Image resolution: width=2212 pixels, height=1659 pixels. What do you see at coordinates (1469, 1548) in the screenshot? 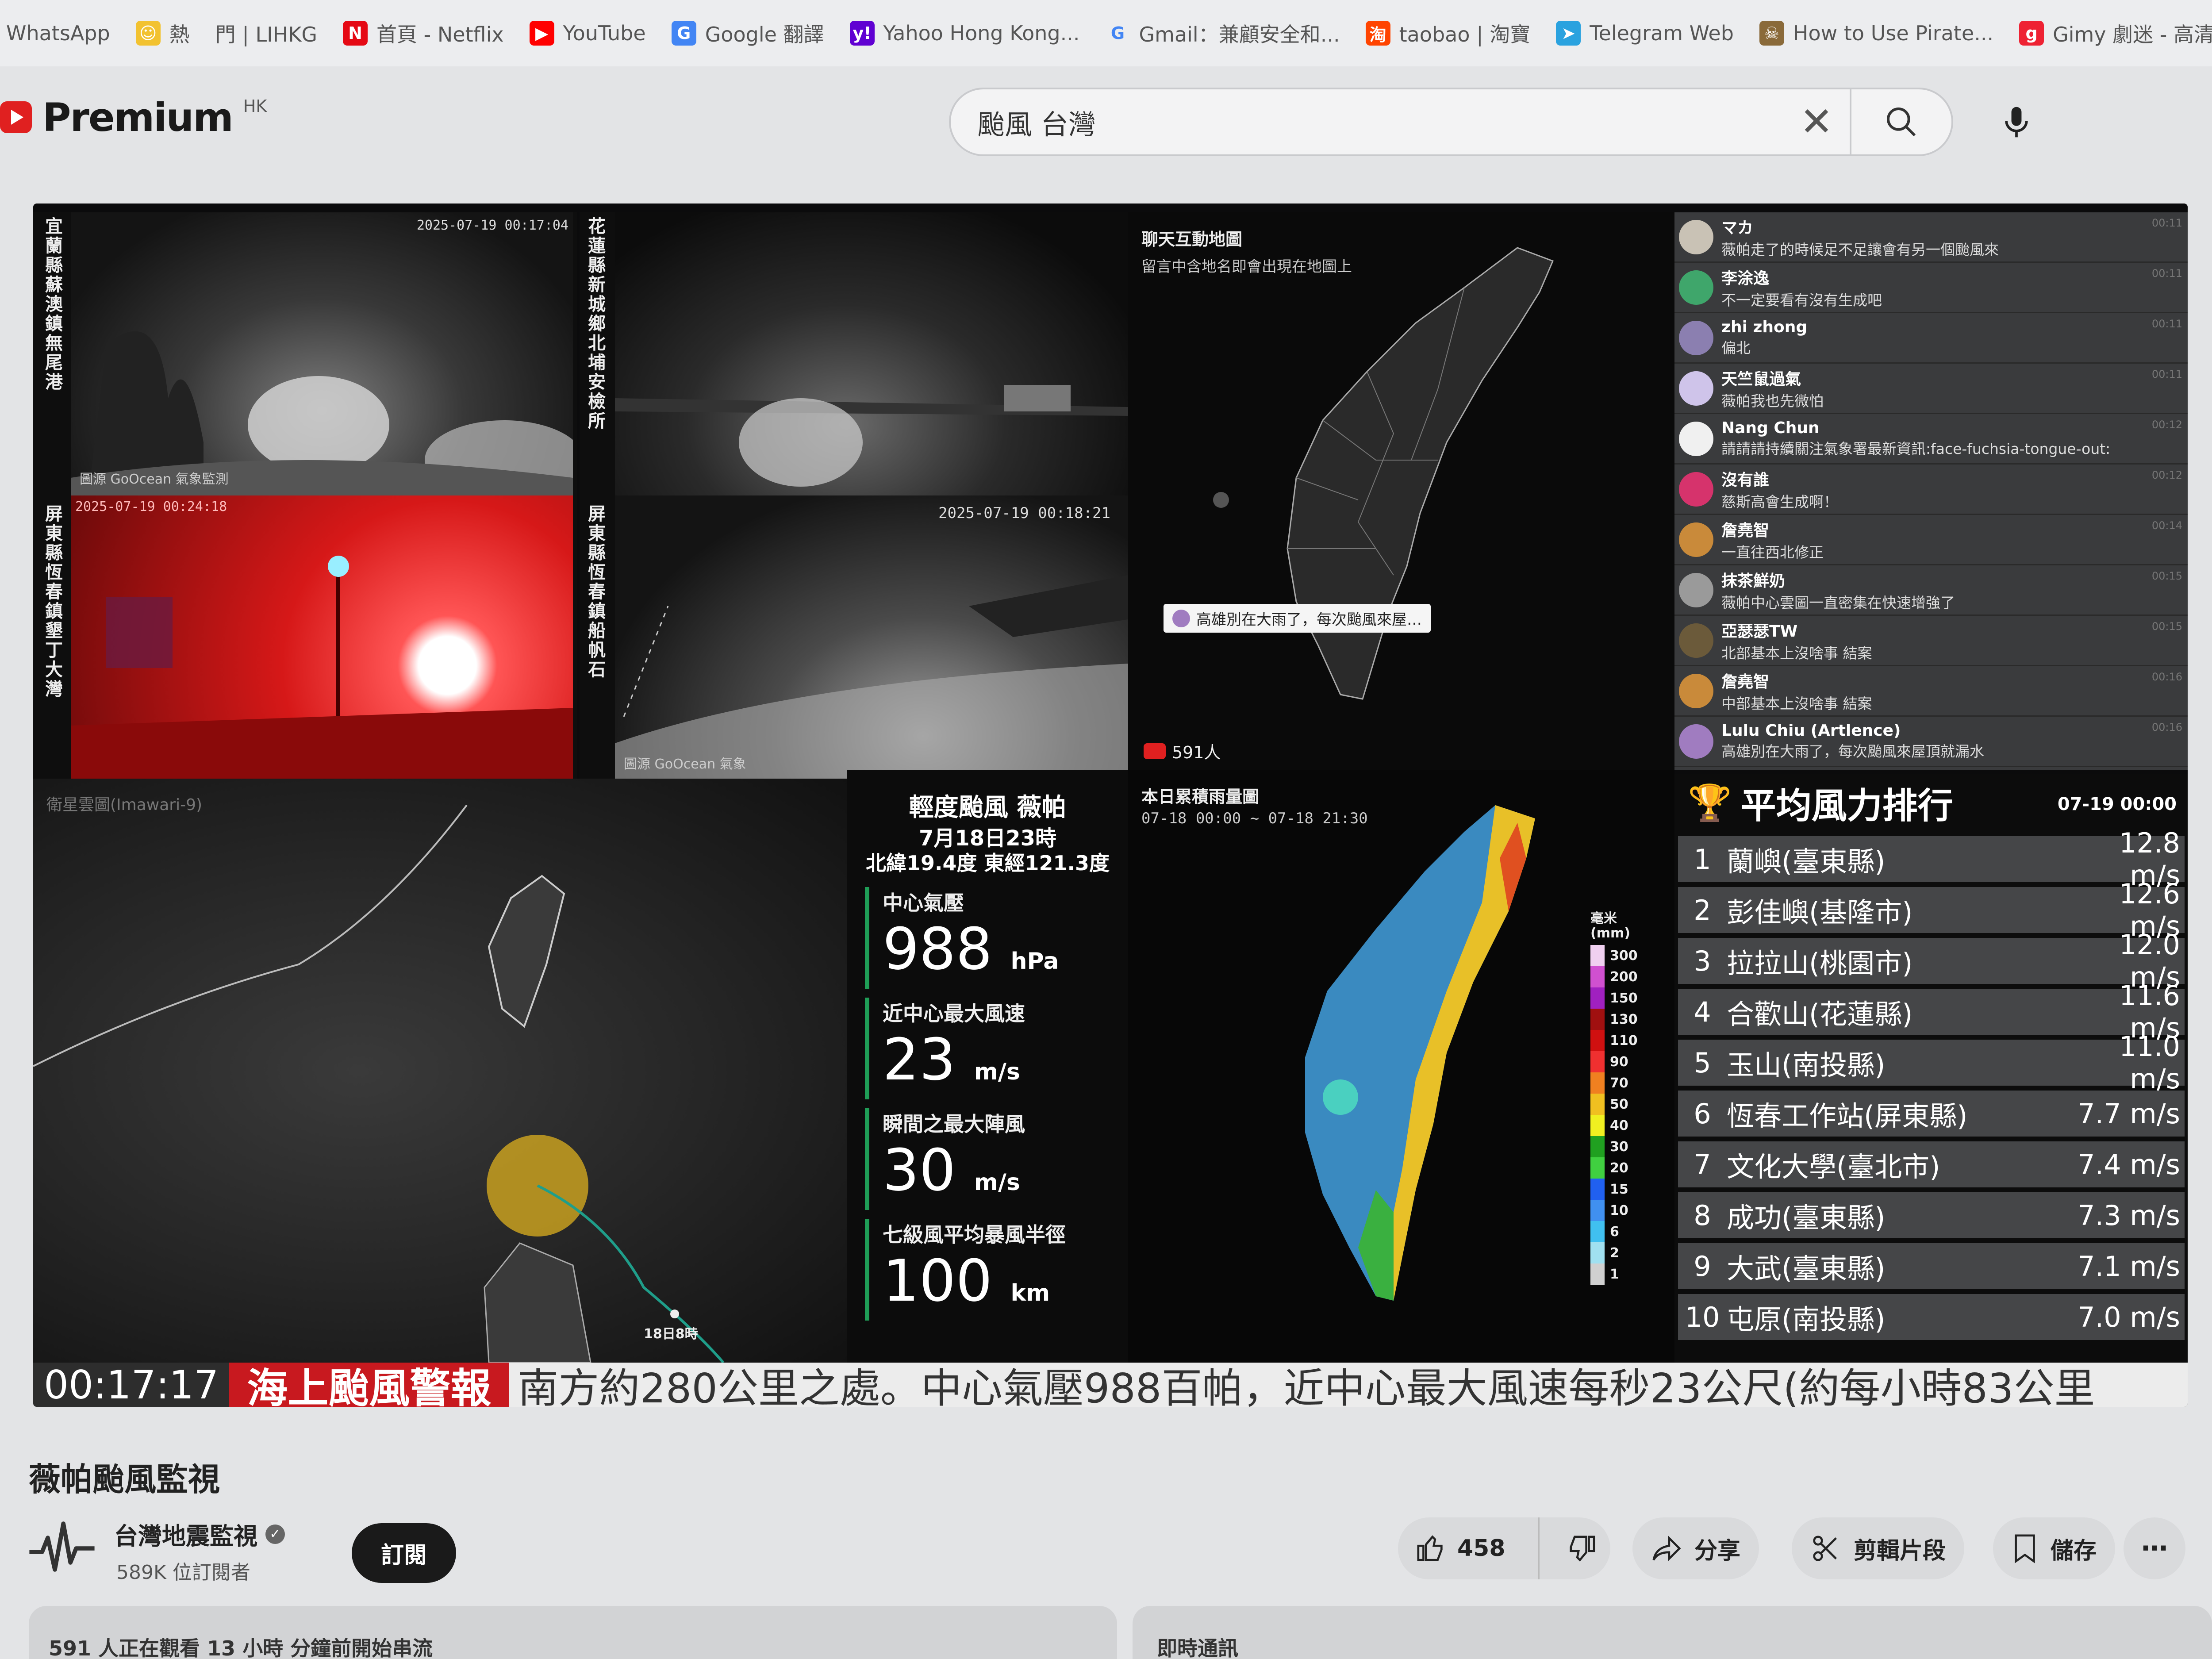
I see `like-button: 458` at bounding box center [1469, 1548].